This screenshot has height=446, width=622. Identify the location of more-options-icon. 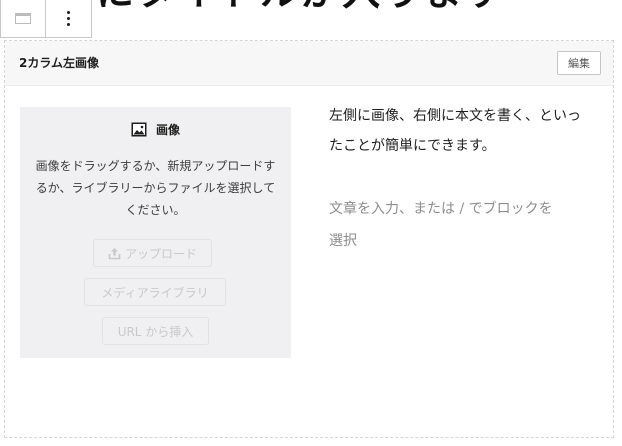
(68, 18).